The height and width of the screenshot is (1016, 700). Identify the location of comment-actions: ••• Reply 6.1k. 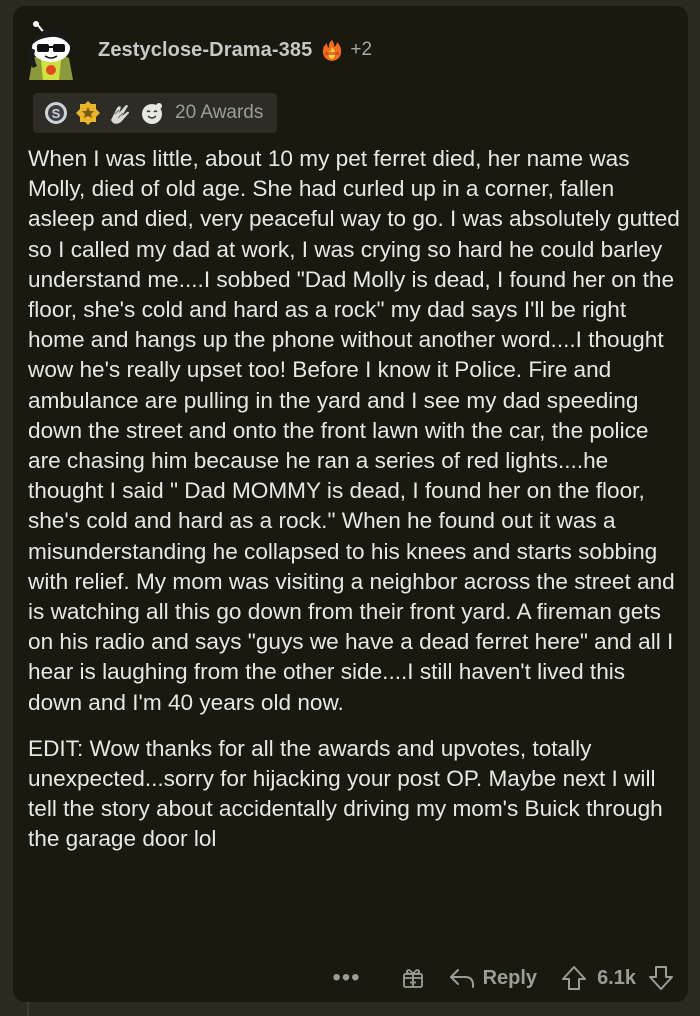
(503, 978).